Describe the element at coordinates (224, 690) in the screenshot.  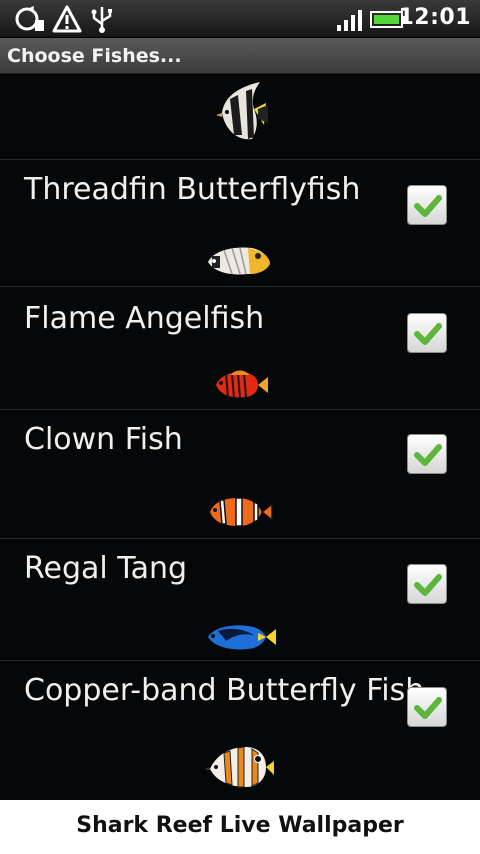
I see `fish-name: Copper-band Butterfly Fish` at that location.